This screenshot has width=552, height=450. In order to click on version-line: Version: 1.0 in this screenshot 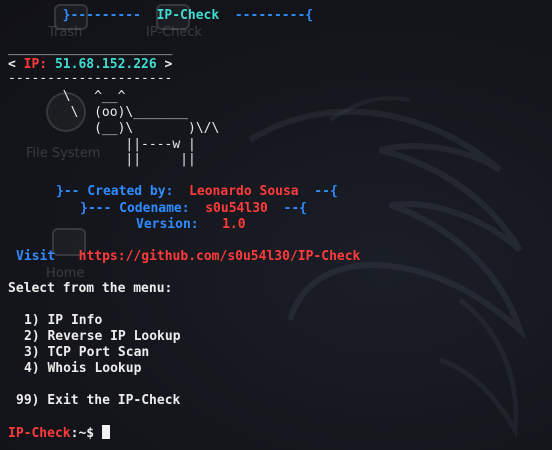, I will do `click(191, 225)`.